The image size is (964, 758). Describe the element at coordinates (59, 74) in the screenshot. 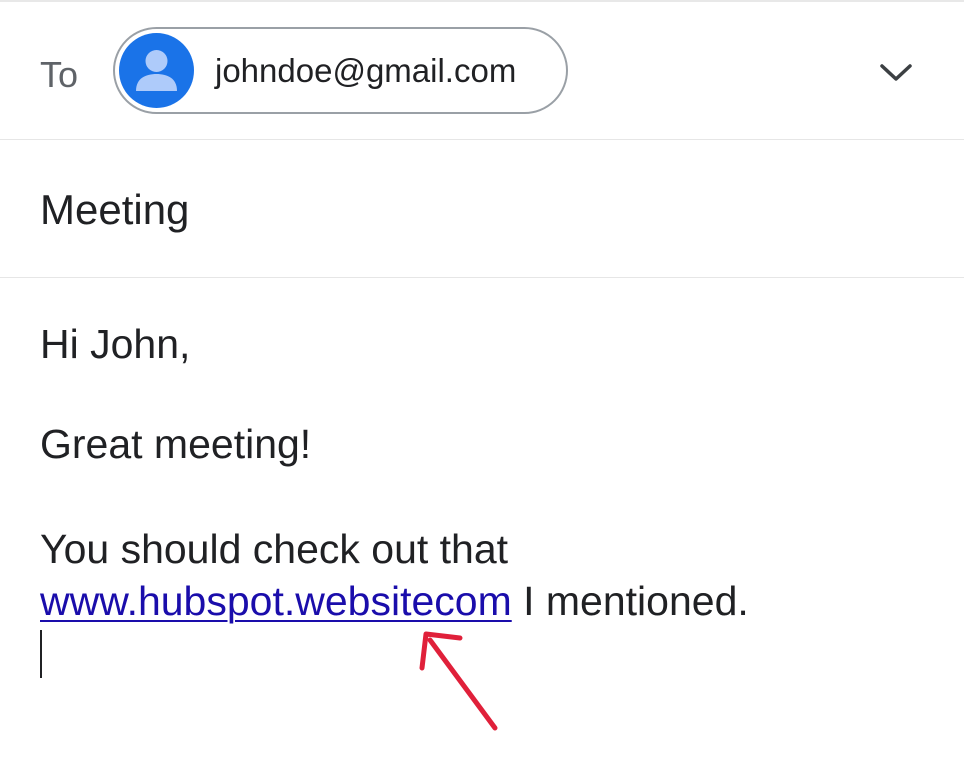

I see `to-label: To` at that location.